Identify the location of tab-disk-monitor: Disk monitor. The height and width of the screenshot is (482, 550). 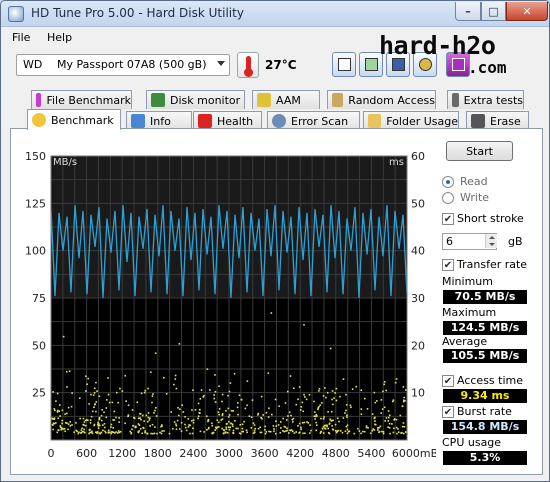
(195, 99).